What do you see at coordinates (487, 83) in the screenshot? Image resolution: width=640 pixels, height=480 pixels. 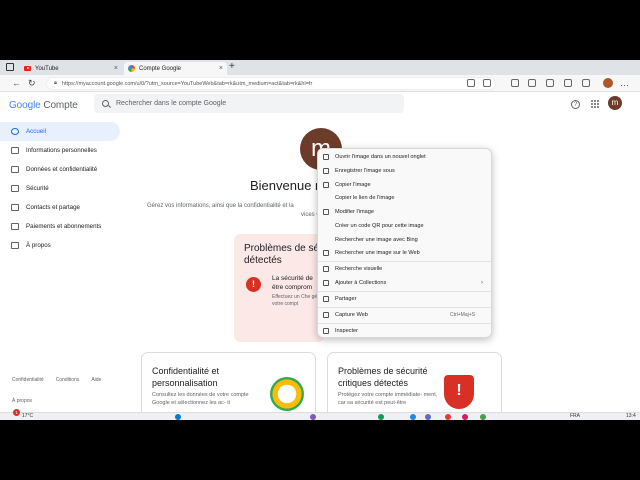 I see `favorite-star-icon` at bounding box center [487, 83].